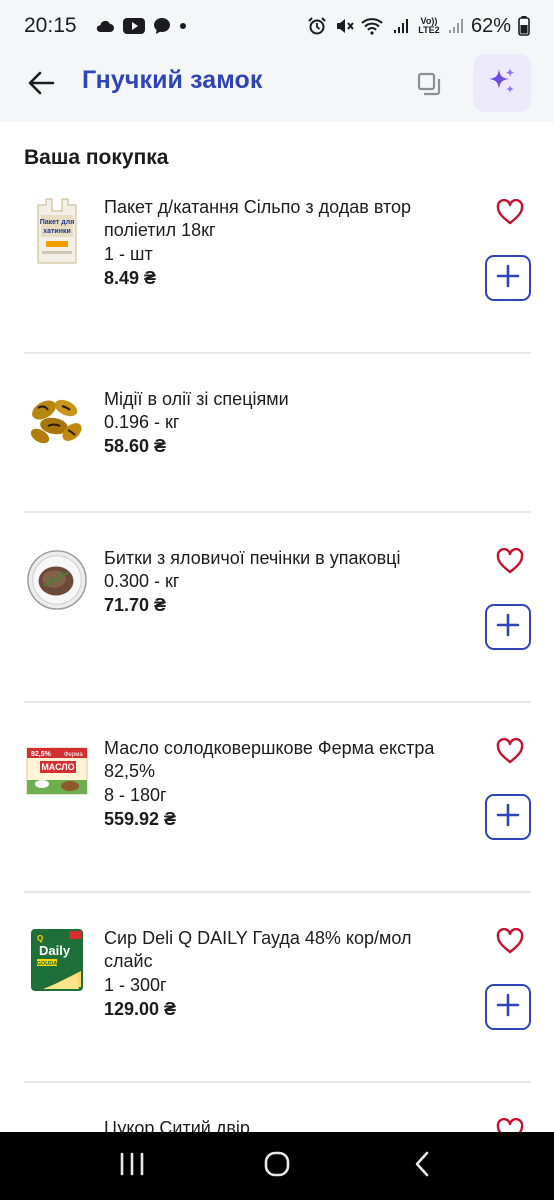  I want to click on system-nav-bar, so click(277, 1166).